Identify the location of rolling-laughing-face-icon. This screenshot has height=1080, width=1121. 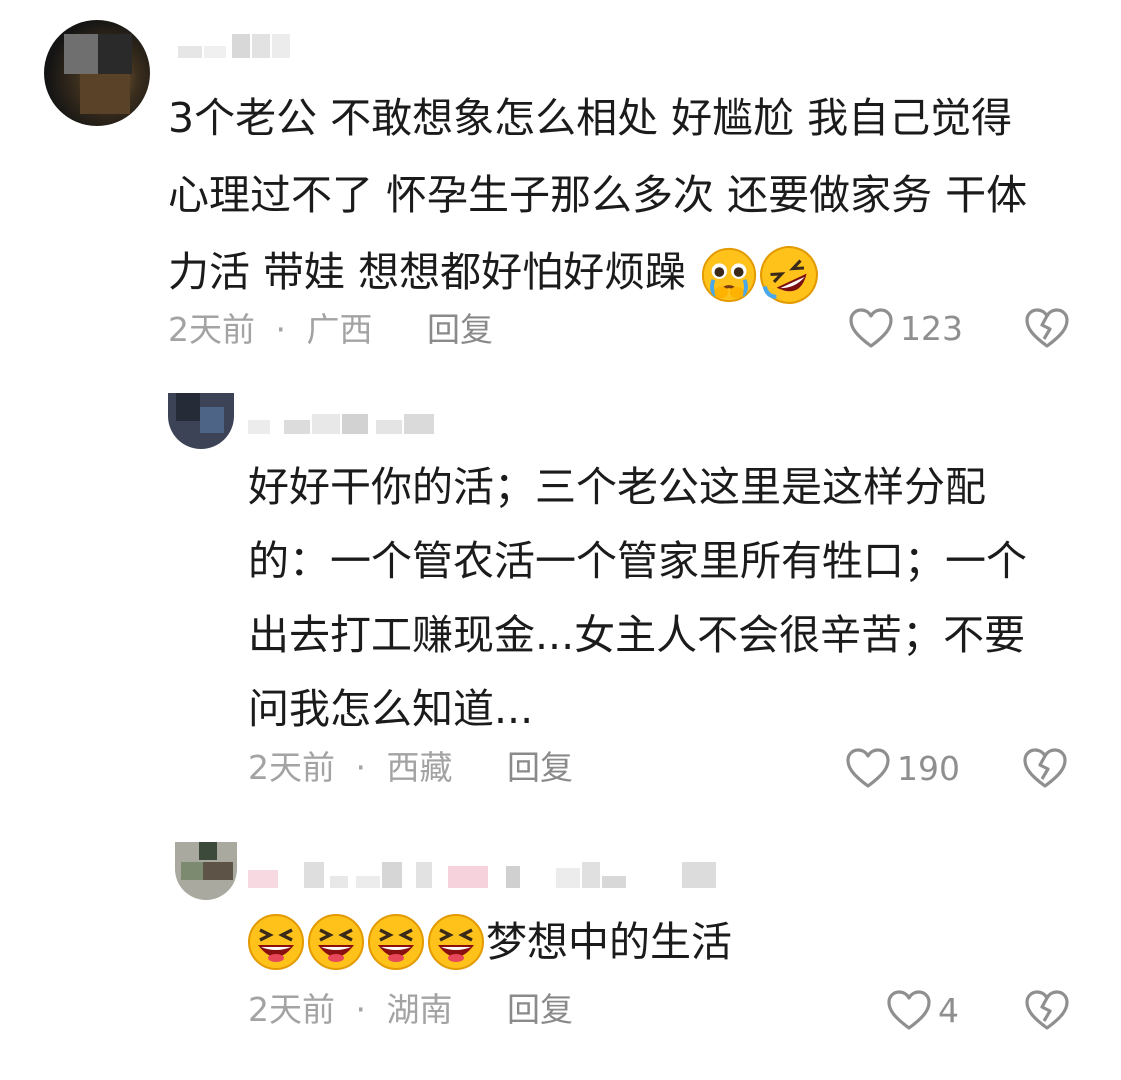
(789, 275).